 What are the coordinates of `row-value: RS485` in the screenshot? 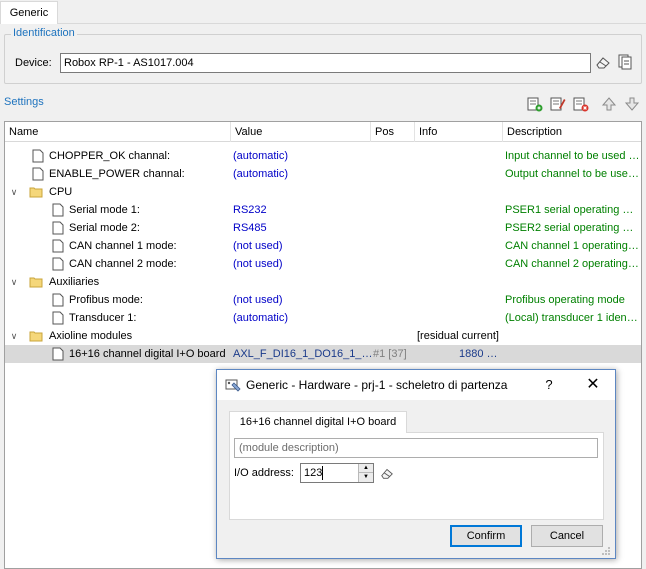 It's located at (302, 228).